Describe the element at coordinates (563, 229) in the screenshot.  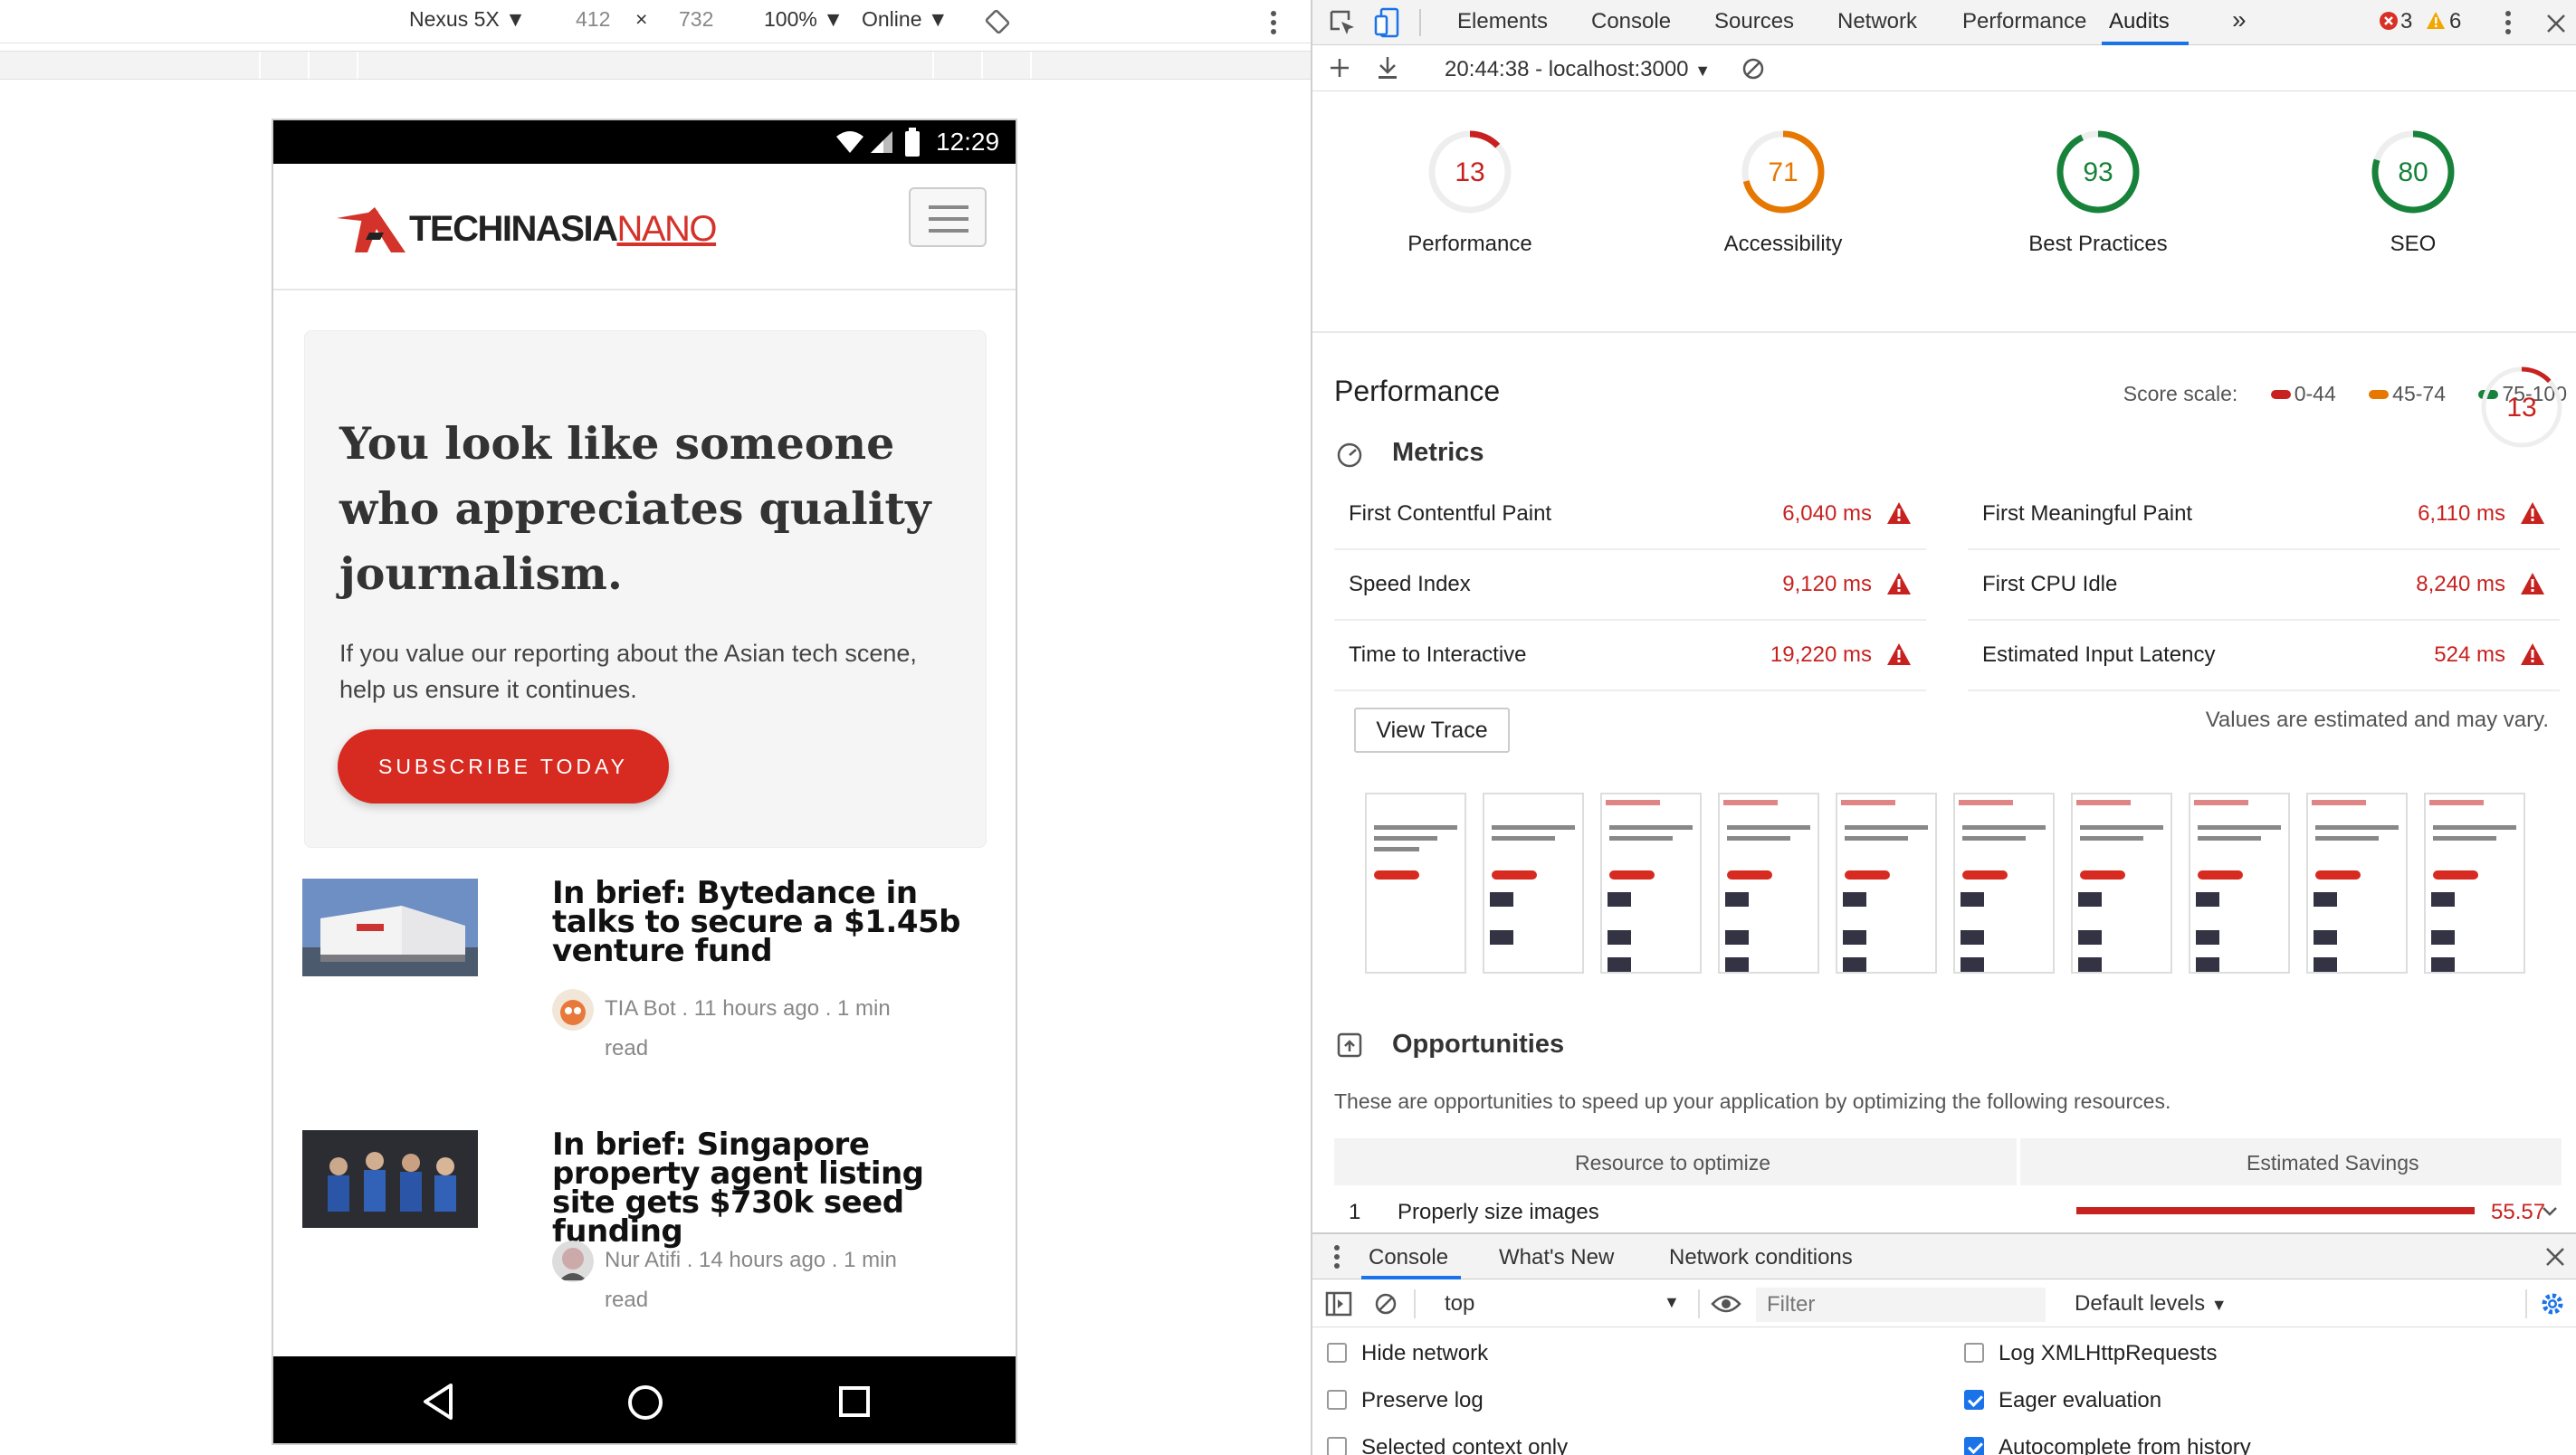
I see `site-logo: TECHINASIANANO` at that location.